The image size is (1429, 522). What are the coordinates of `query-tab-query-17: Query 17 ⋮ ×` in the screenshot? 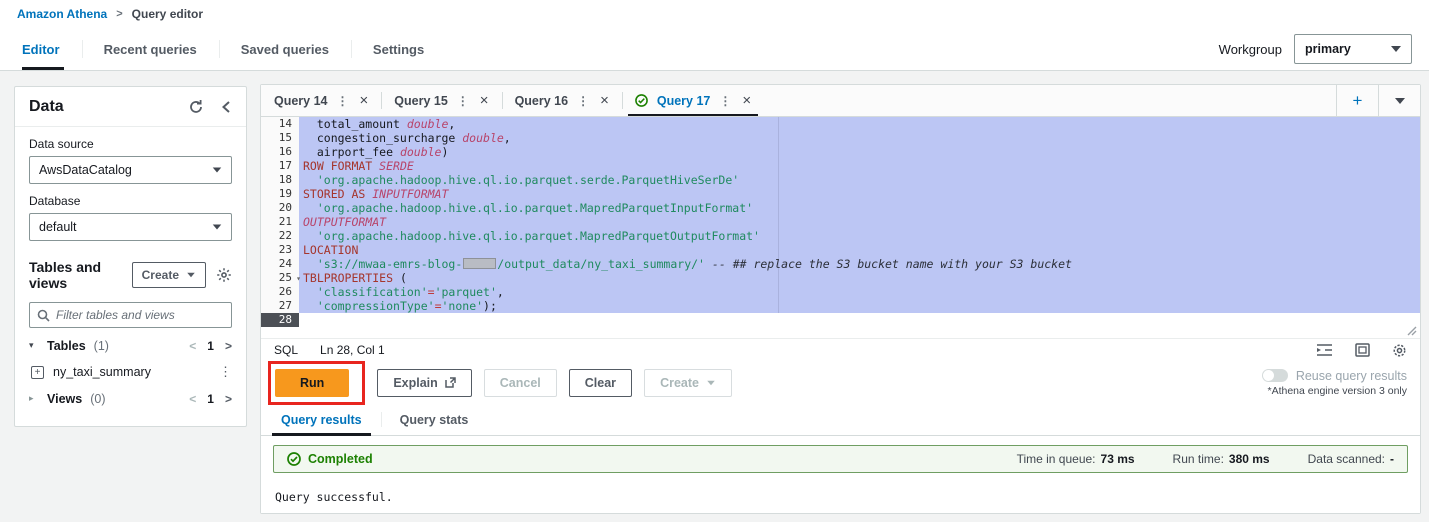 It's located at (692, 100).